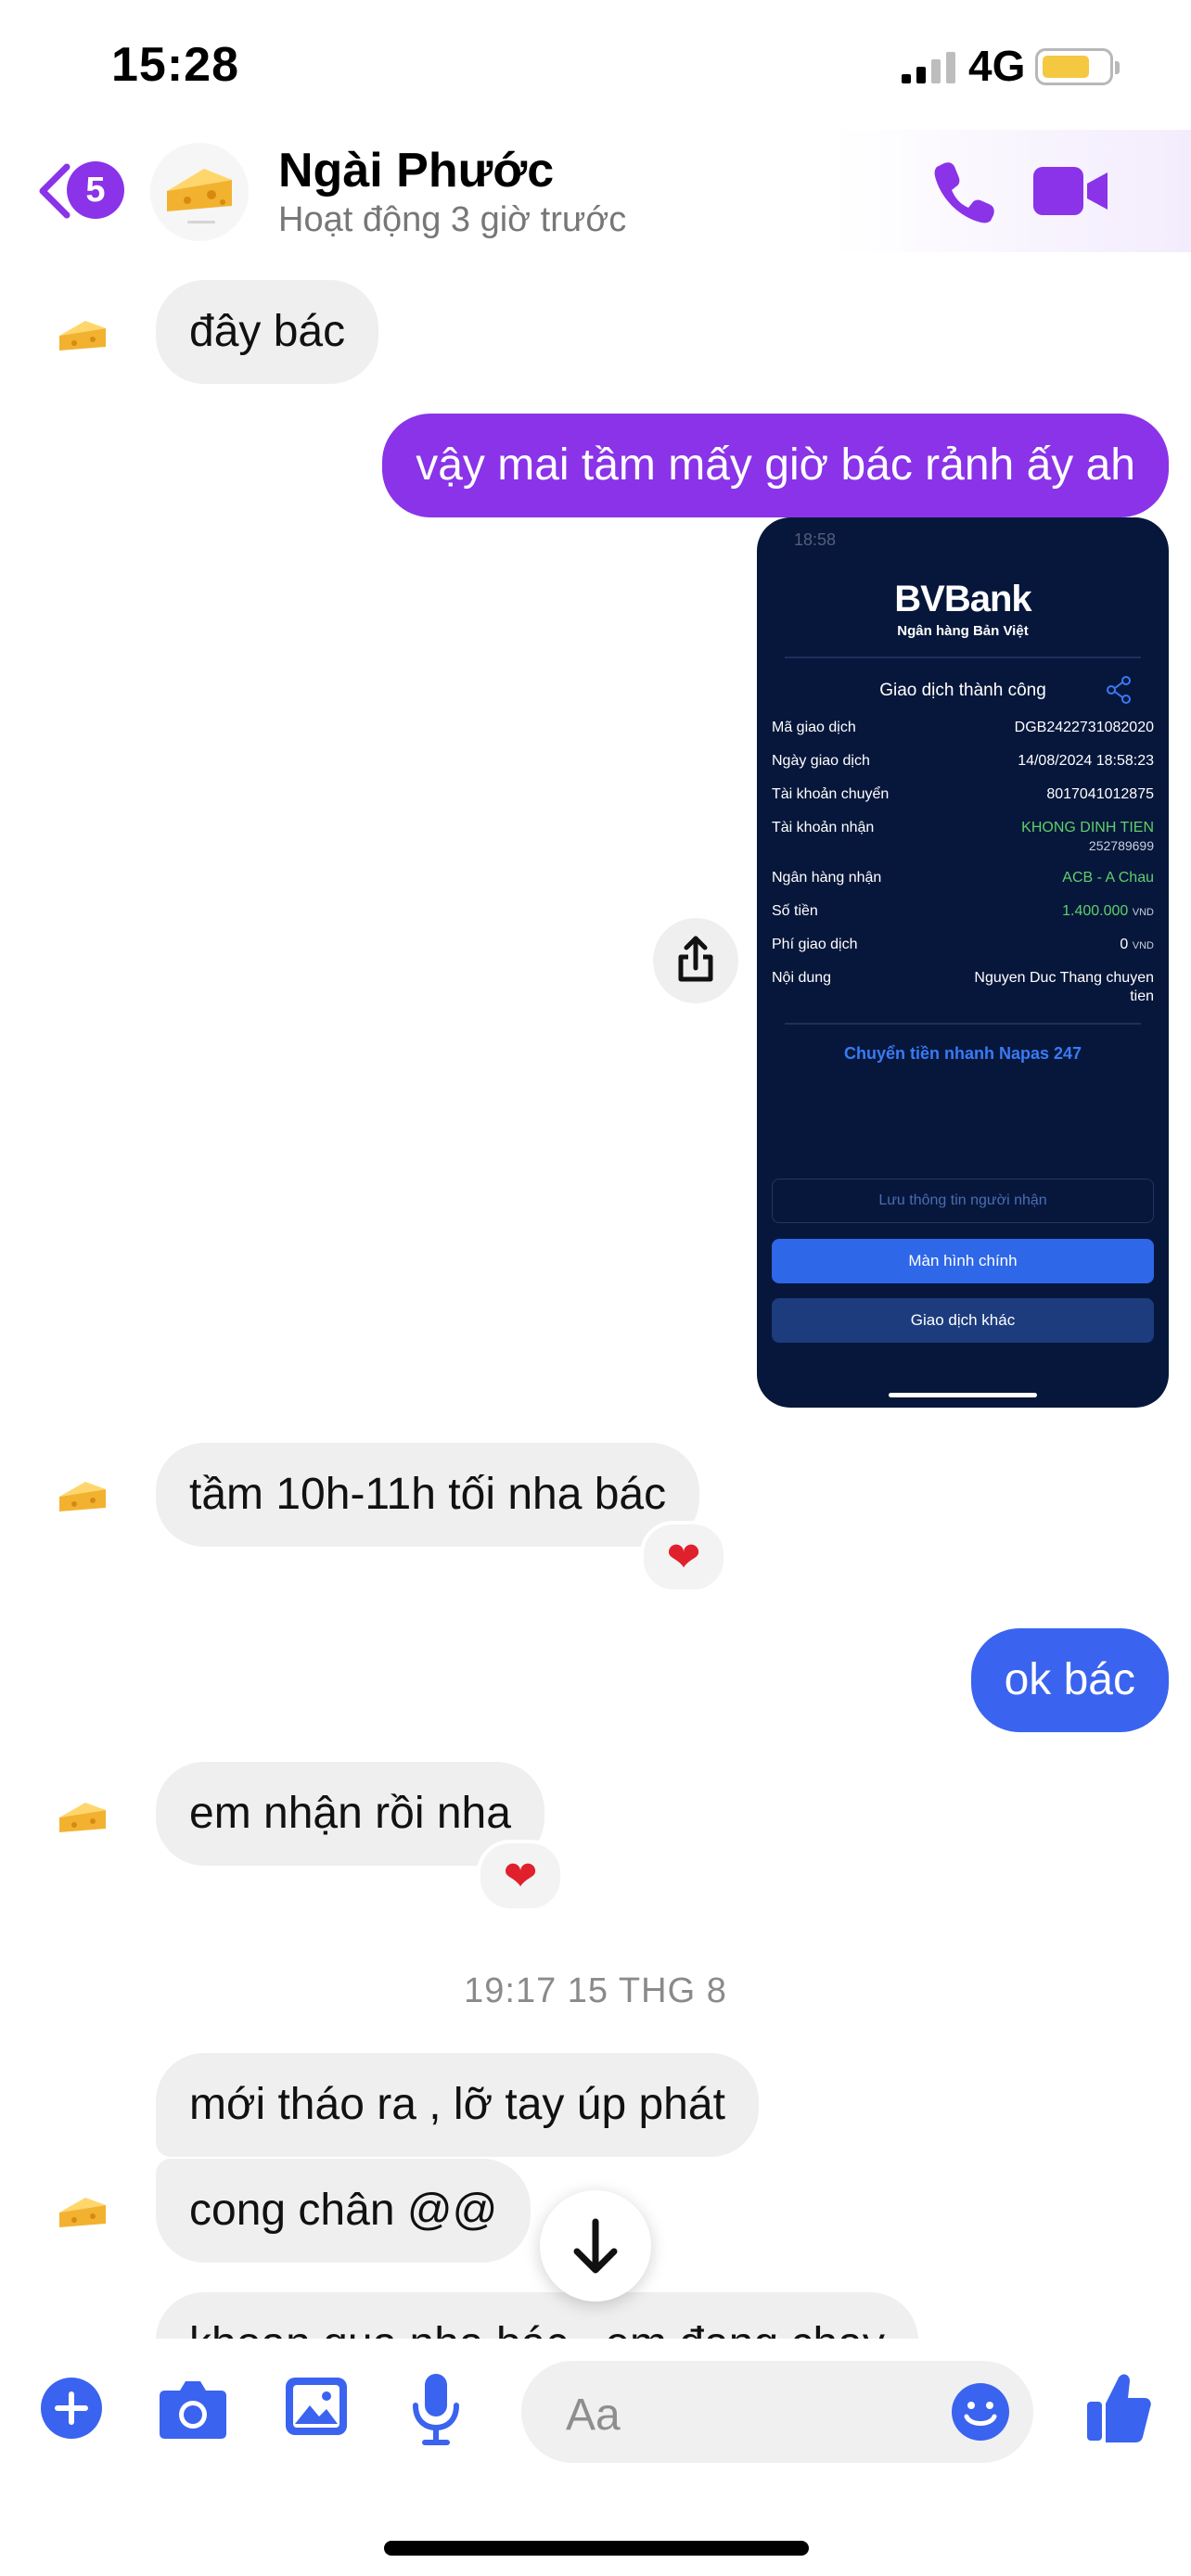 The image size is (1191, 2576). I want to click on bank-subtitle: Ngân hàng Bản Việt, so click(963, 631).